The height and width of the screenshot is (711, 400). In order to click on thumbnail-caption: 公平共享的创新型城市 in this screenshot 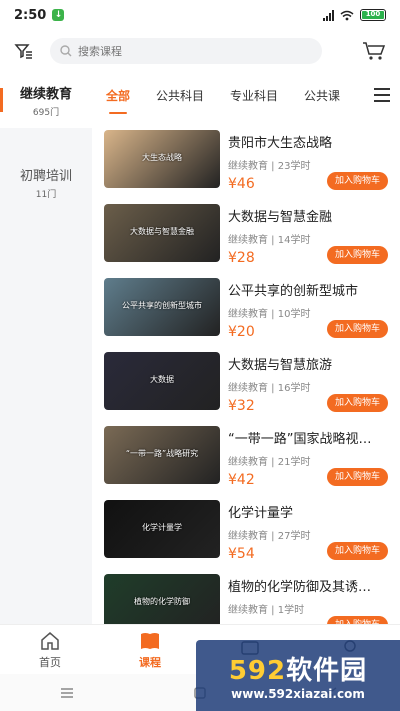, I will do `click(162, 305)`.